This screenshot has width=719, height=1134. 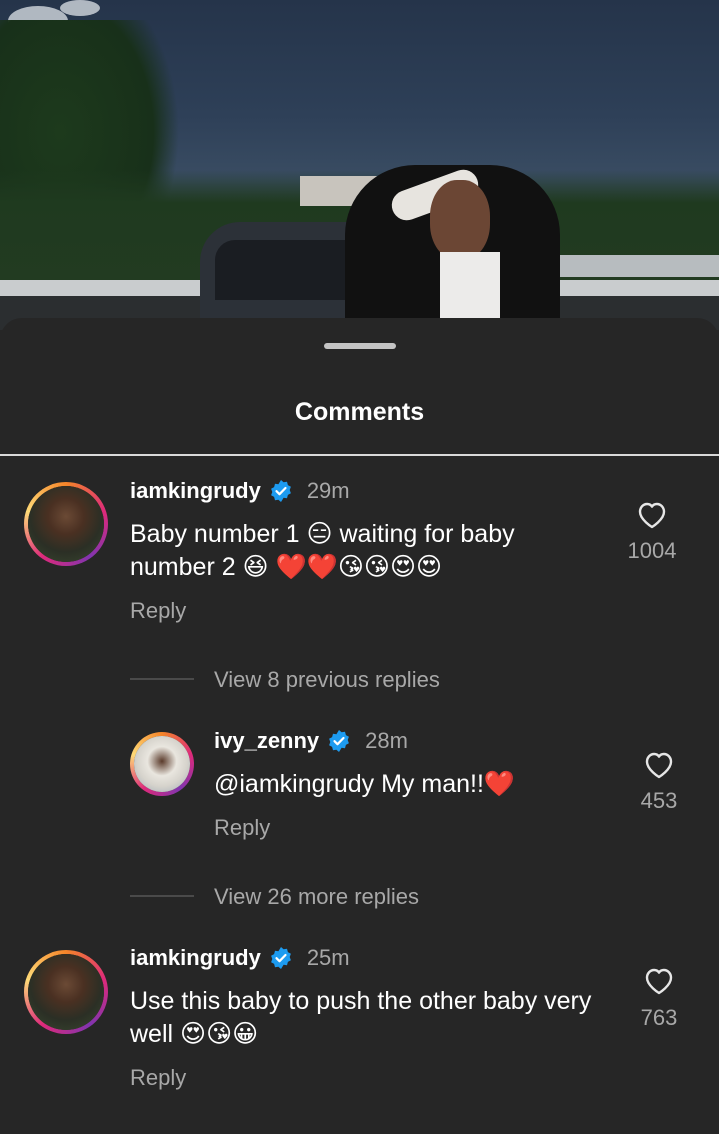 I want to click on drag-handle, so click(x=360, y=346).